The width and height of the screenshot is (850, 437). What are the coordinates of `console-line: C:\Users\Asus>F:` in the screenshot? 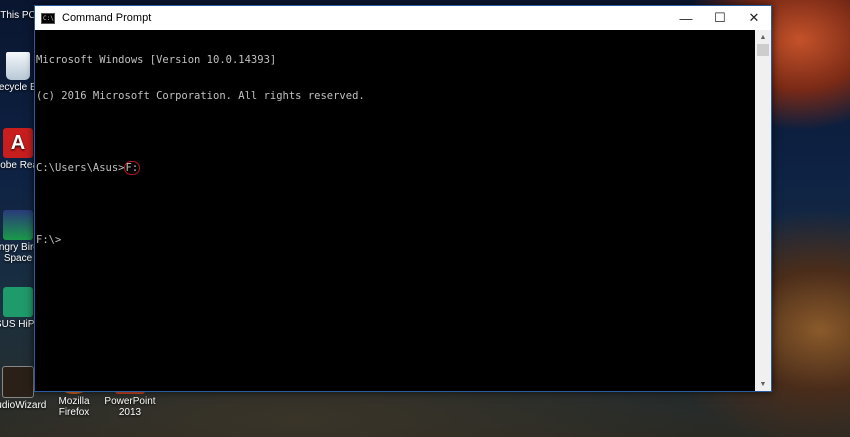 It's located at (395, 168).